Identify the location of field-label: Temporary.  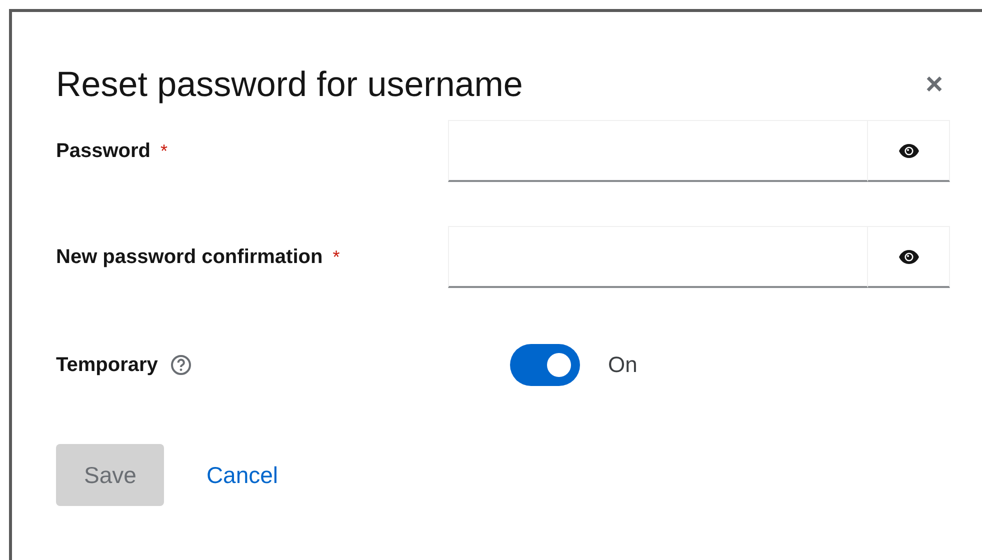
(107, 365).